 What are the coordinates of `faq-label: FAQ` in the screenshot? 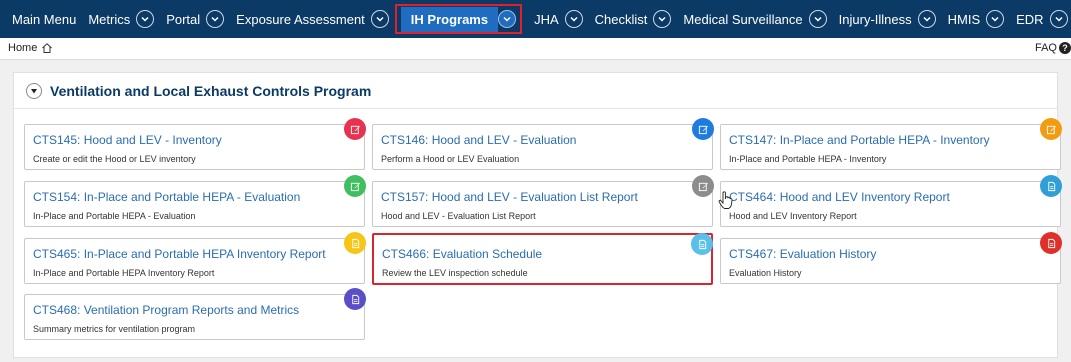 It's located at (1045, 48).